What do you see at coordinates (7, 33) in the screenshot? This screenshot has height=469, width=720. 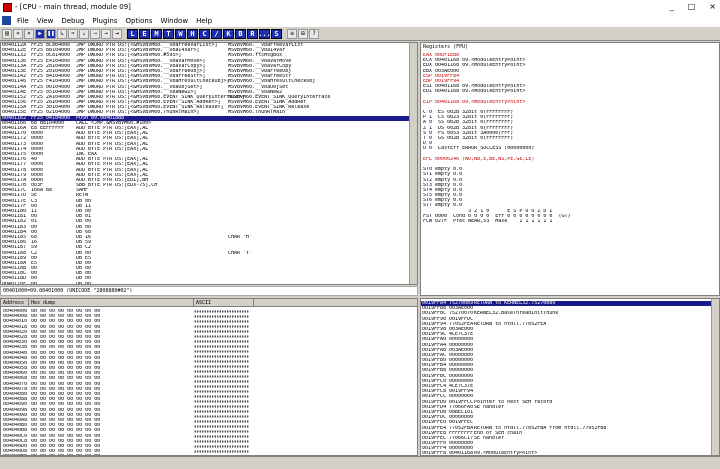 I see `open-icon: ▤` at bounding box center [7, 33].